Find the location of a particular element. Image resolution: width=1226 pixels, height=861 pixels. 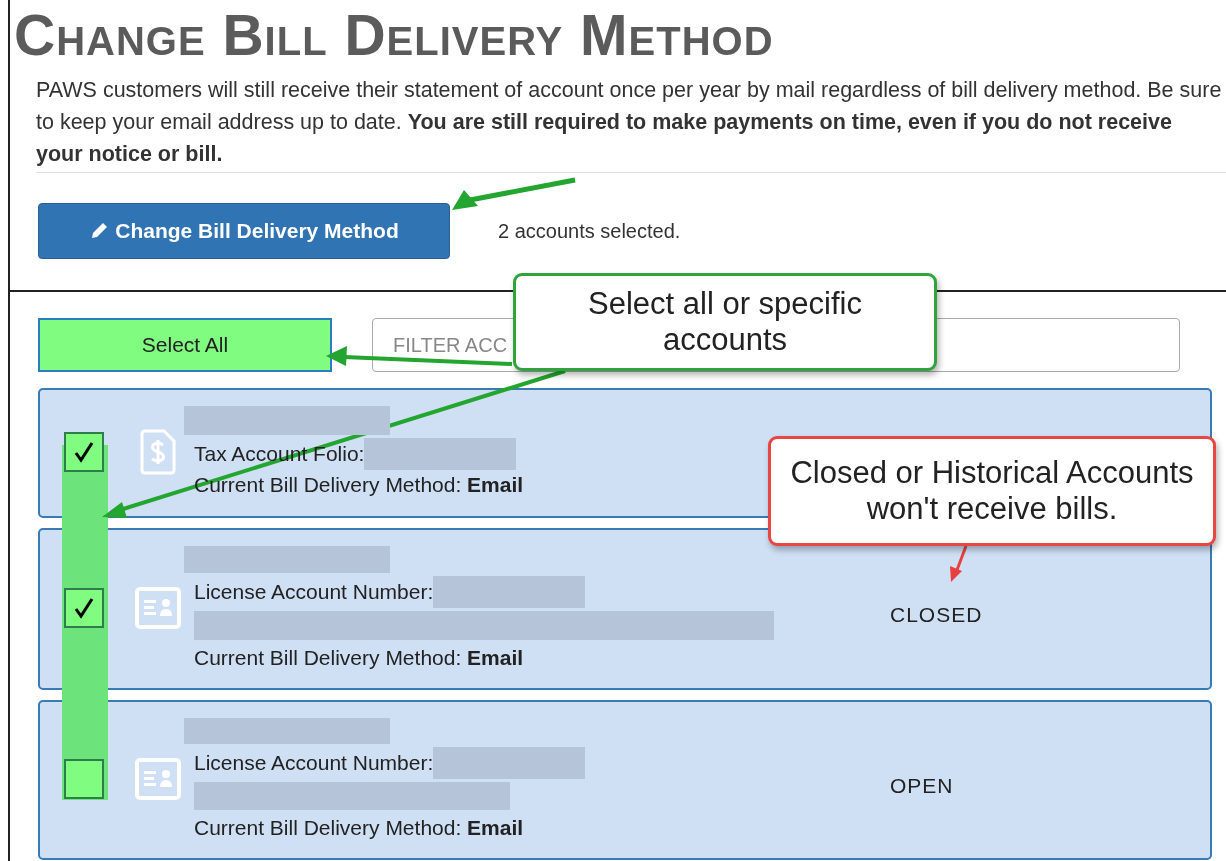

selection-count: 2 accounts selected. is located at coordinates (589, 231).